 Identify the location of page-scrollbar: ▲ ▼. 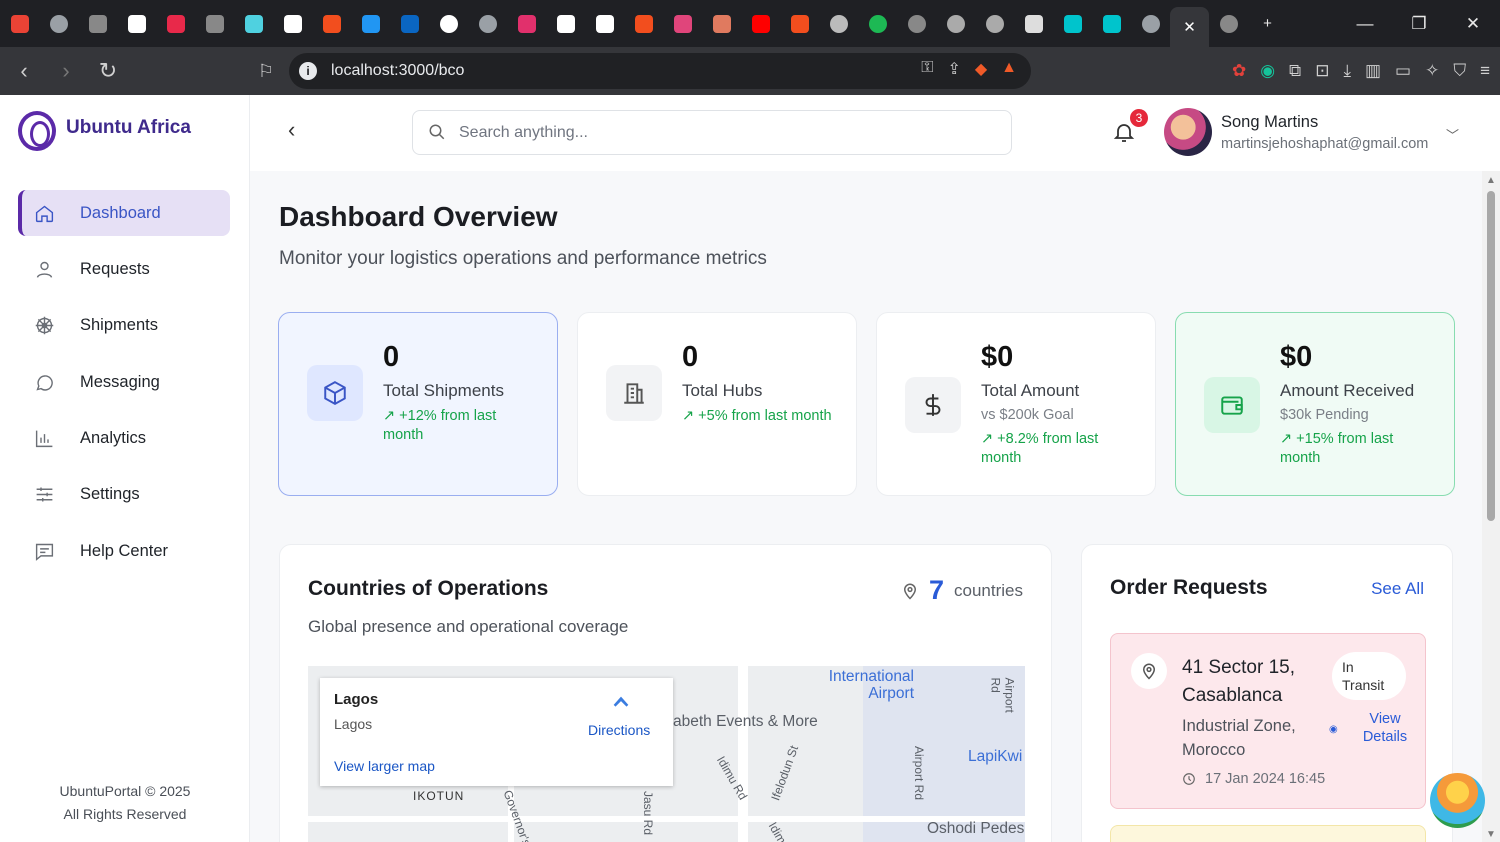
(1491, 506).